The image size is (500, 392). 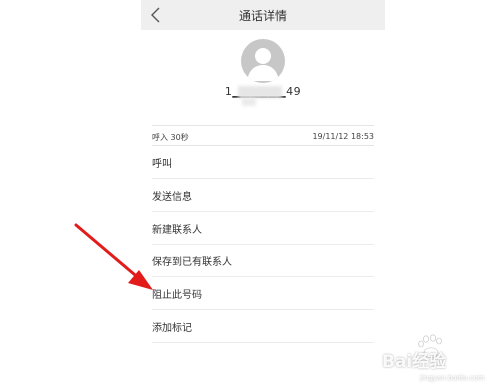 What do you see at coordinates (414, 362) in the screenshot?
I see `watermark-text: Bai经验` at bounding box center [414, 362].